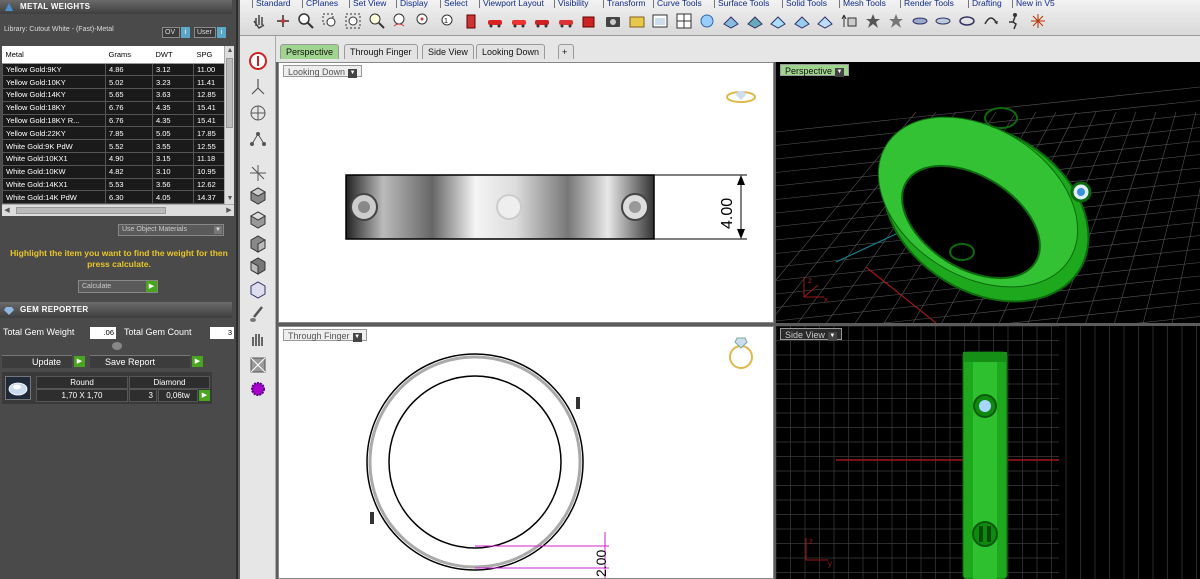 This screenshot has height=579, width=1200. What do you see at coordinates (258, 61) in the screenshot?
I see `stop-icon` at bounding box center [258, 61].